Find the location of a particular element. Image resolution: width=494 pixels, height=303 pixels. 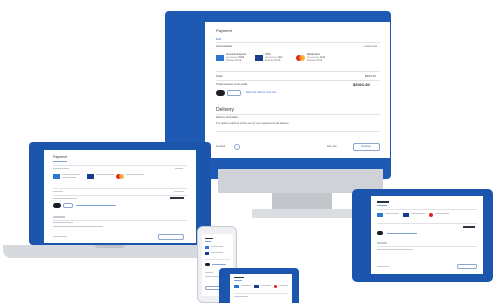

go-back-link: Go back is located at coordinates (220, 147).